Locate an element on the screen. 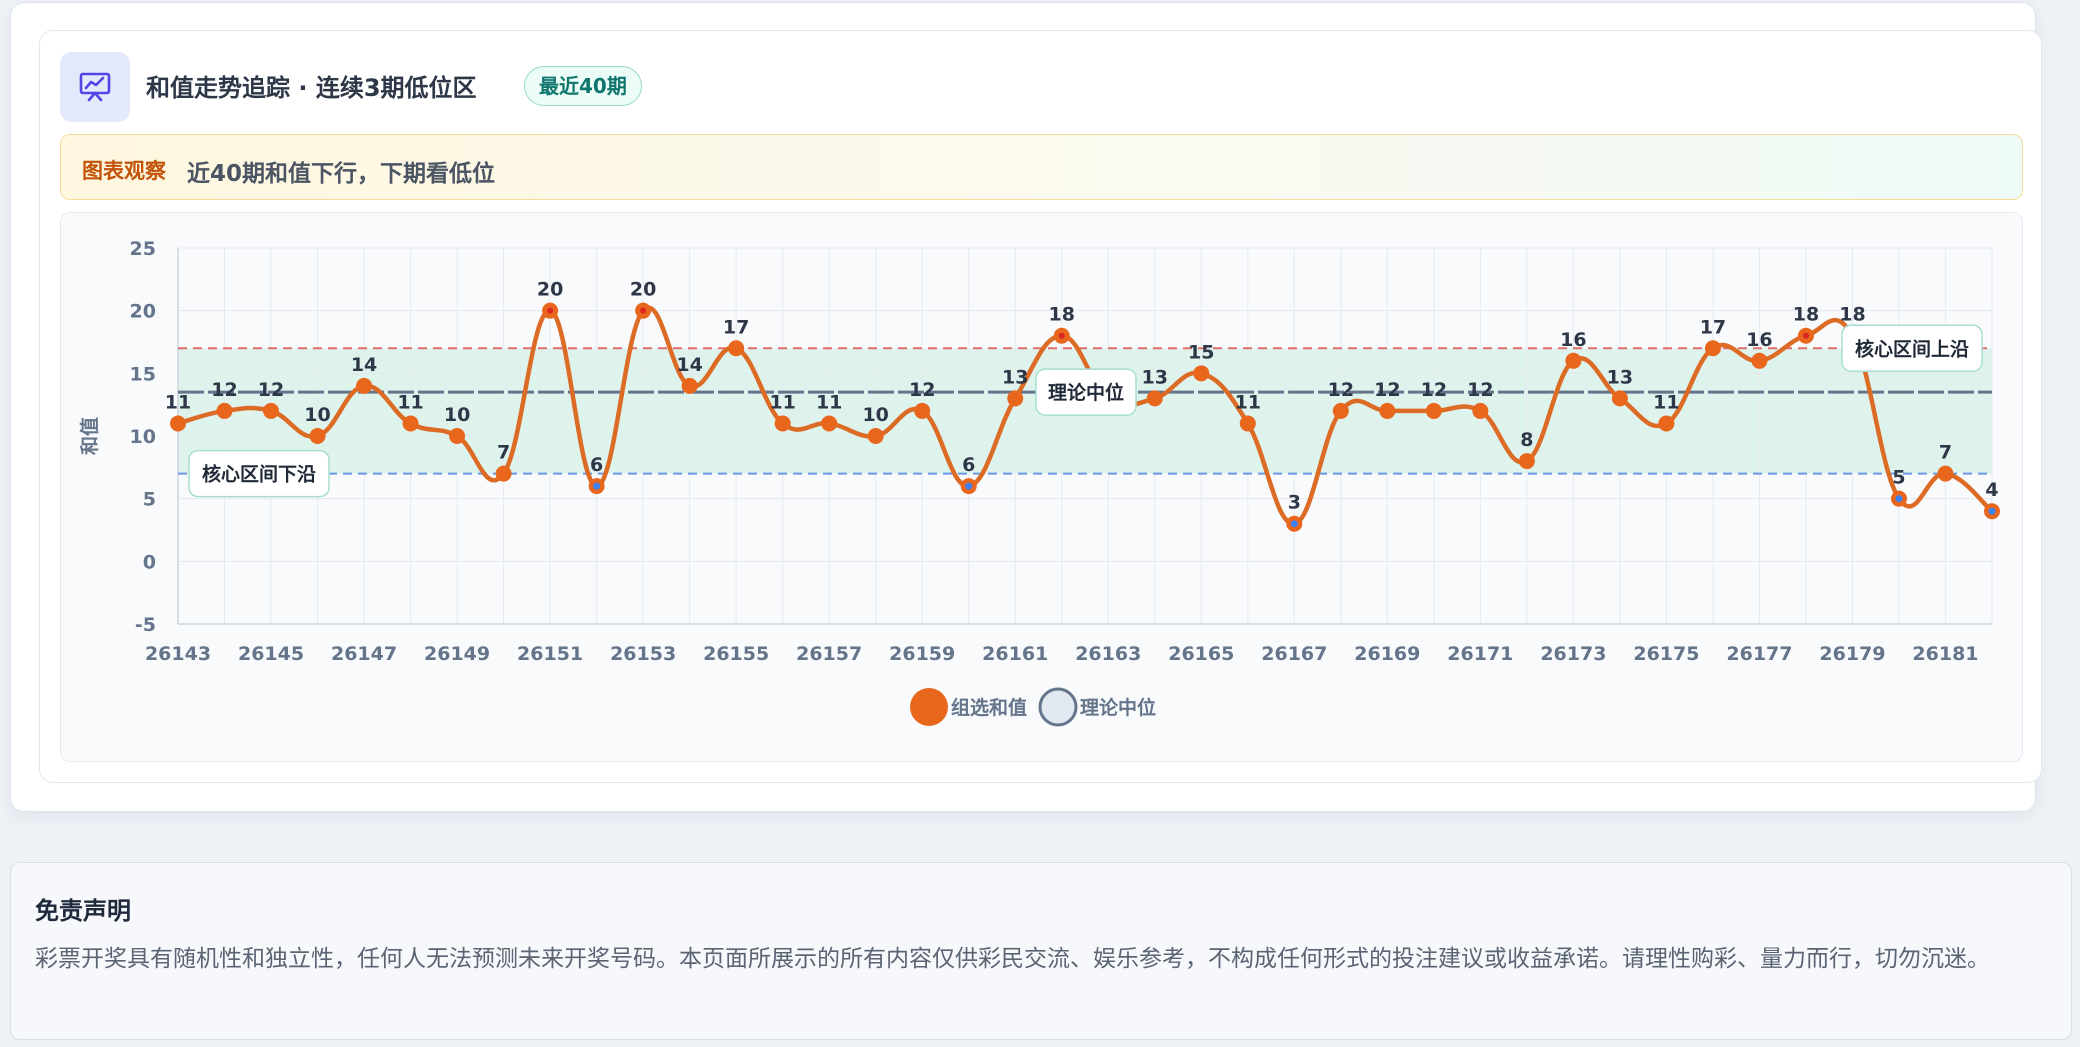 The image size is (2080, 1047). data-label: 6 is located at coordinates (596, 465).